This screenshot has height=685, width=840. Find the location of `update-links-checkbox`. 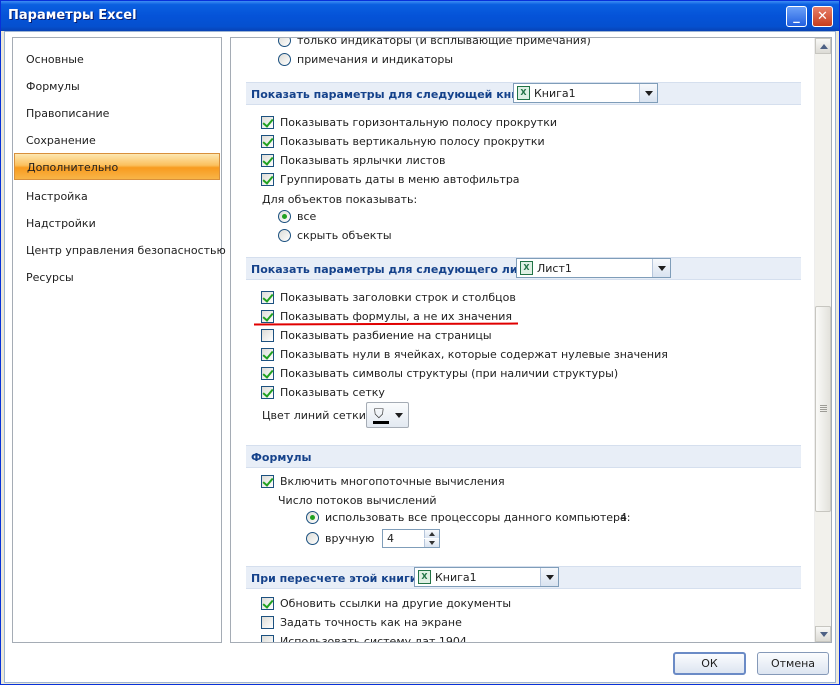

update-links-checkbox is located at coordinates (267, 603).